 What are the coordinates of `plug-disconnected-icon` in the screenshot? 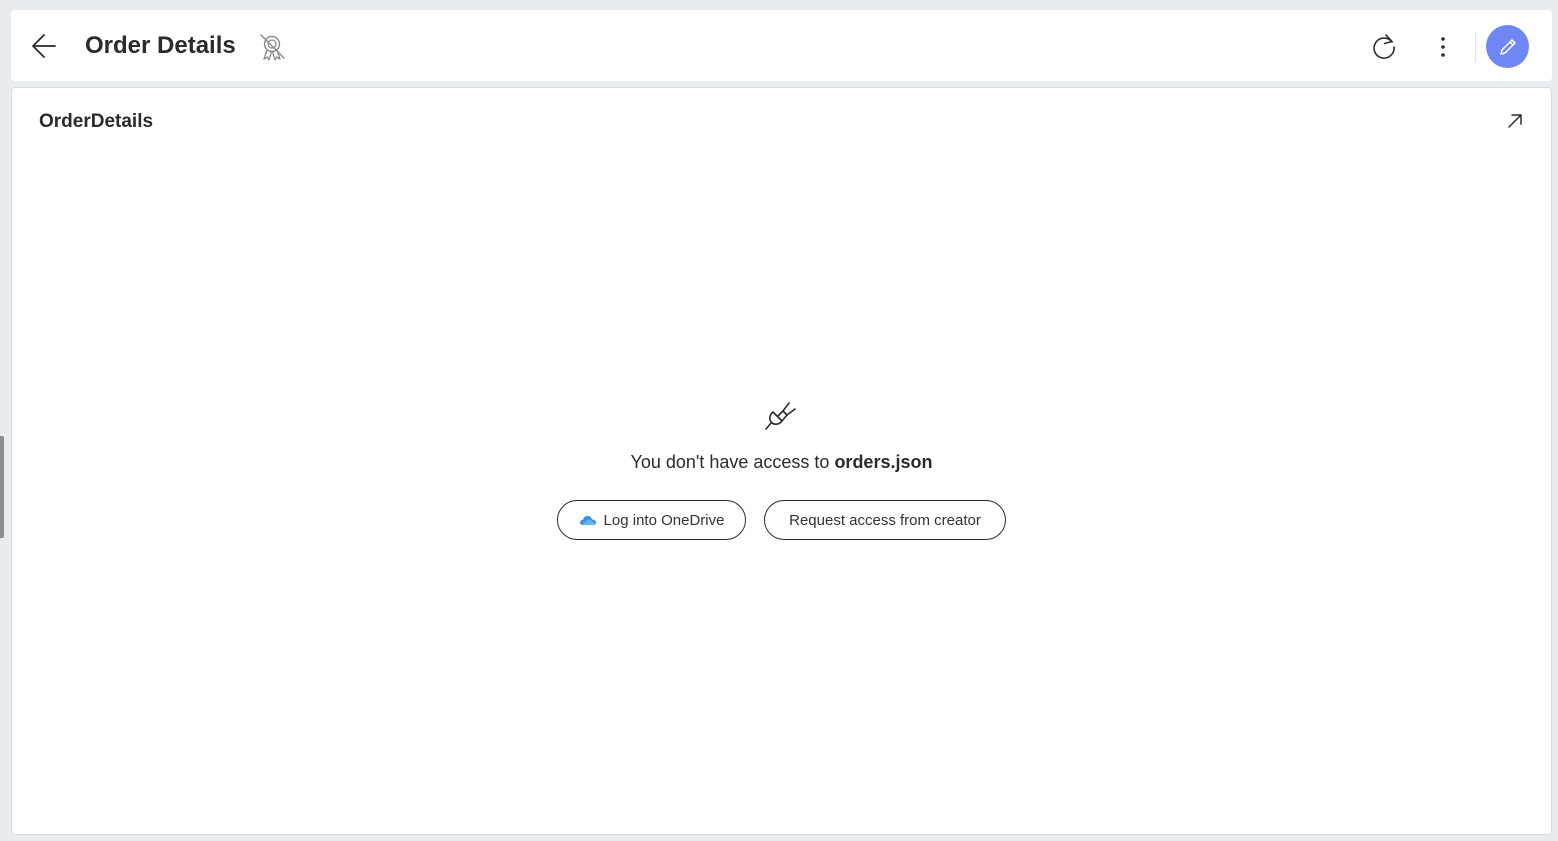 It's located at (781, 415).